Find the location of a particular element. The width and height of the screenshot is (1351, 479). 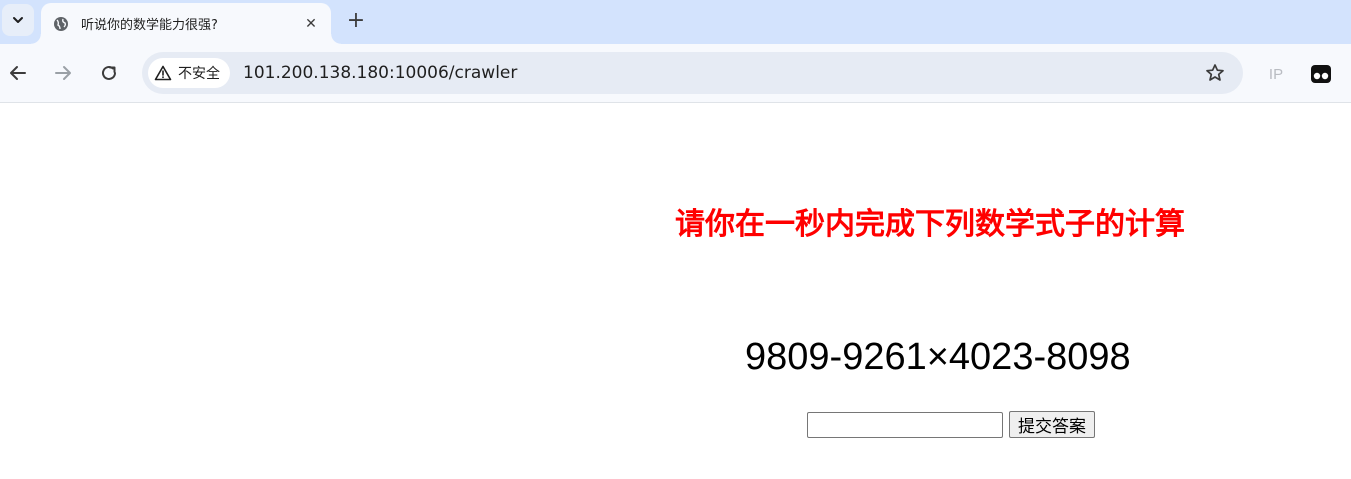

arrow-right-icon is located at coordinates (63, 73).